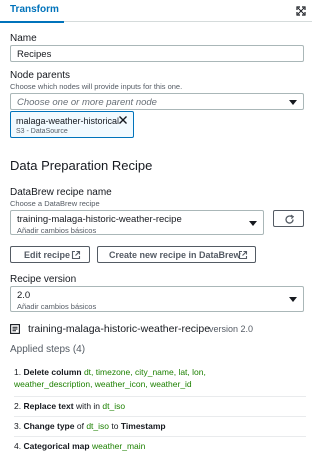 The height and width of the screenshot is (460, 320). What do you see at coordinates (18, 372) in the screenshot?
I see `step-number: 1.` at bounding box center [18, 372].